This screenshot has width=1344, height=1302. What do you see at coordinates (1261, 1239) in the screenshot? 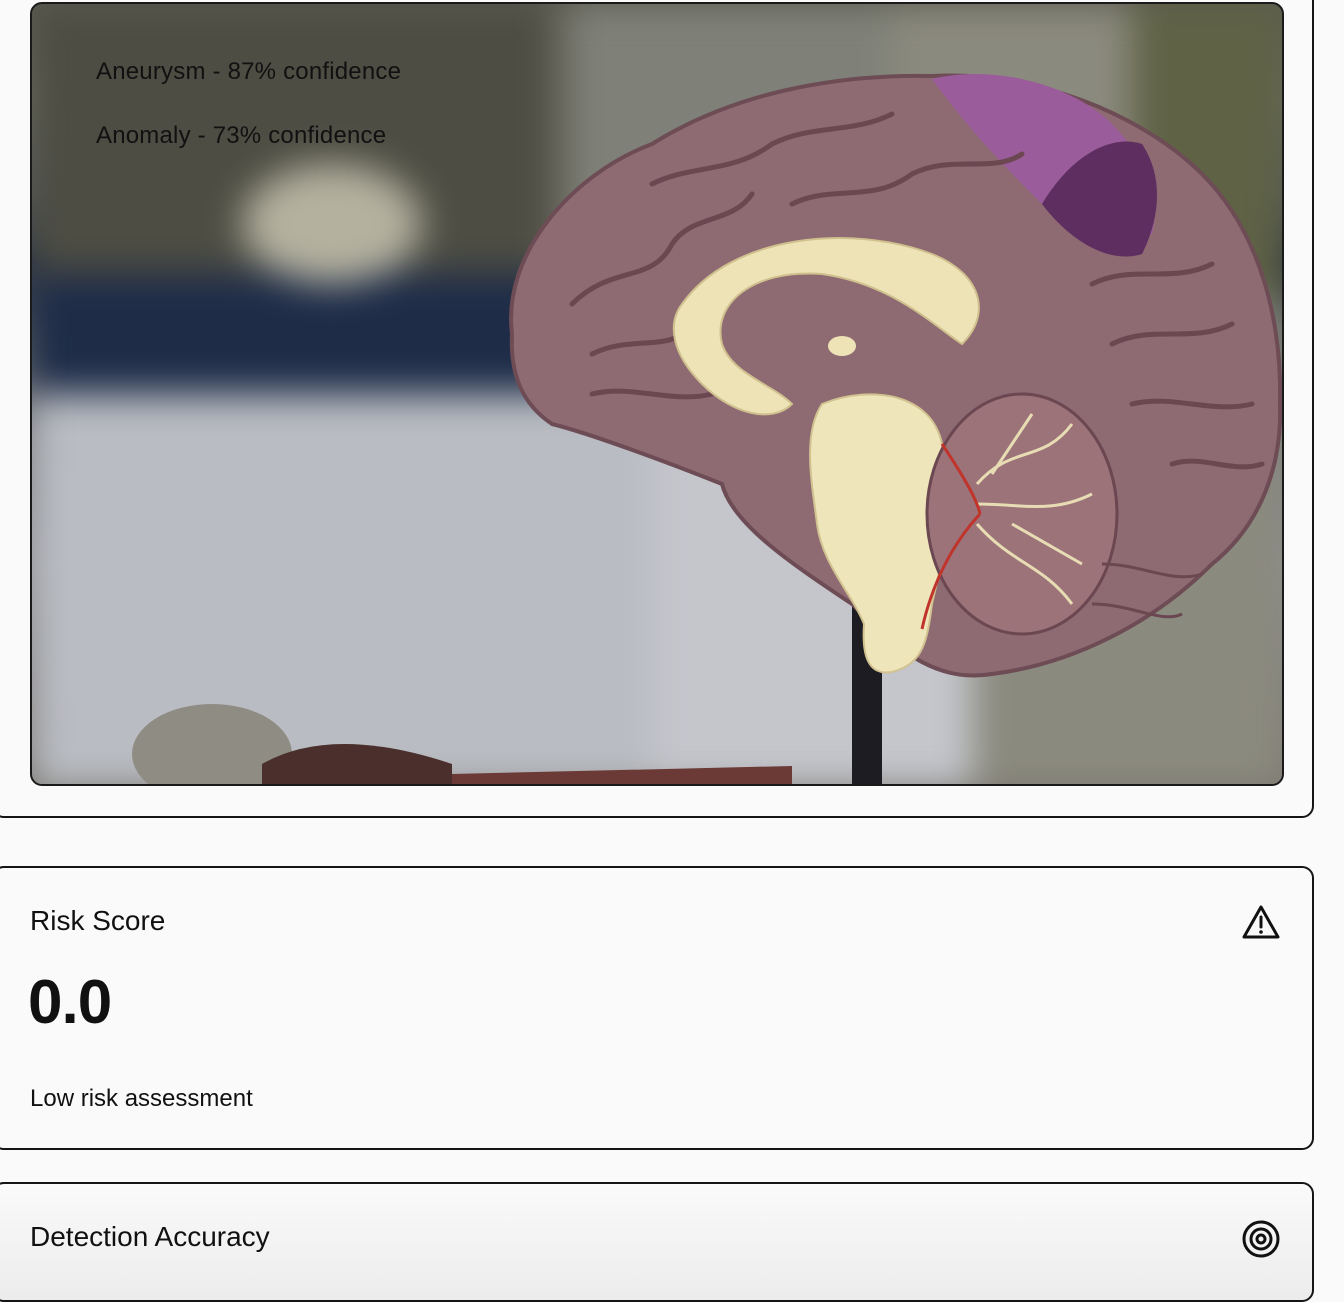
I see `target-icon` at bounding box center [1261, 1239].